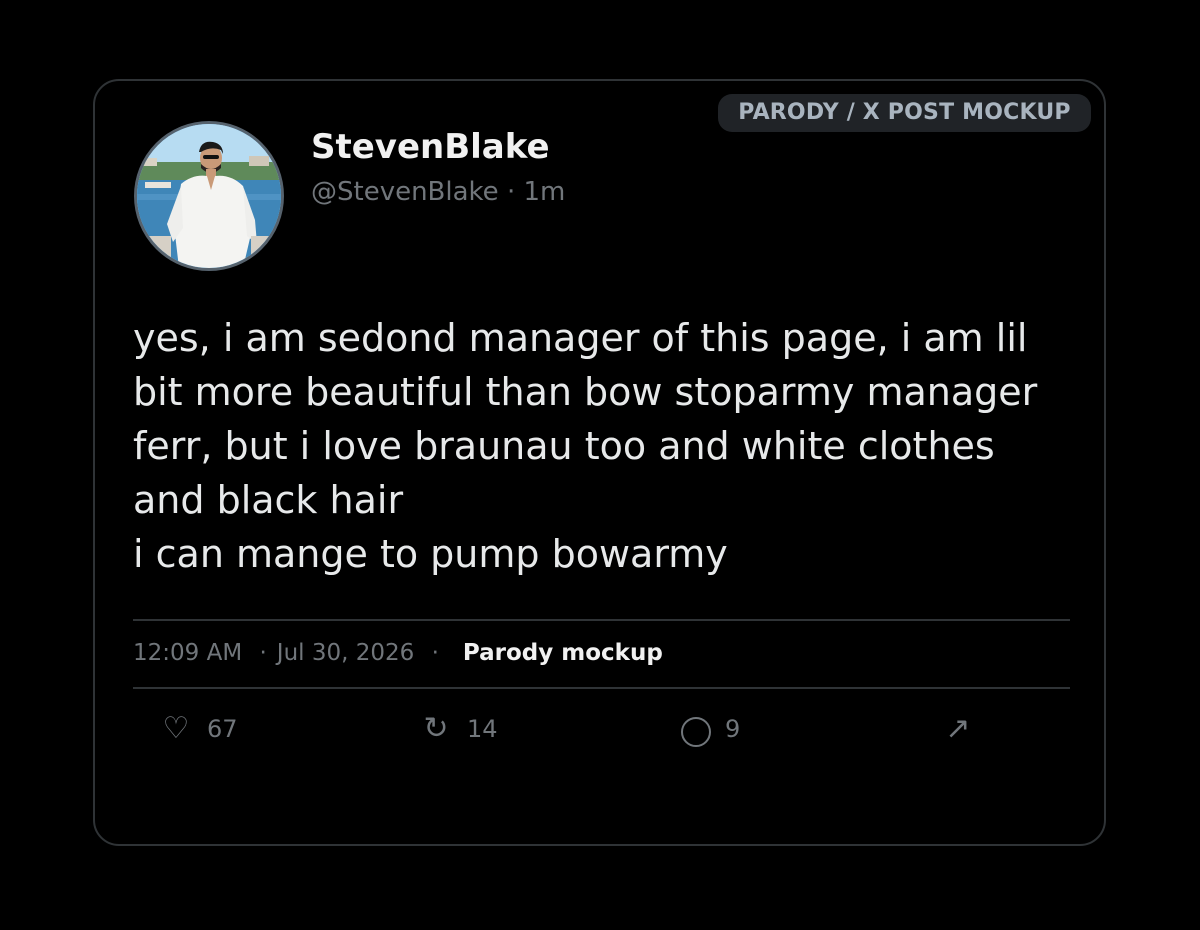 This screenshot has width=1200, height=930. What do you see at coordinates (562, 653) in the screenshot?
I see `post-source: Parody mockup` at bounding box center [562, 653].